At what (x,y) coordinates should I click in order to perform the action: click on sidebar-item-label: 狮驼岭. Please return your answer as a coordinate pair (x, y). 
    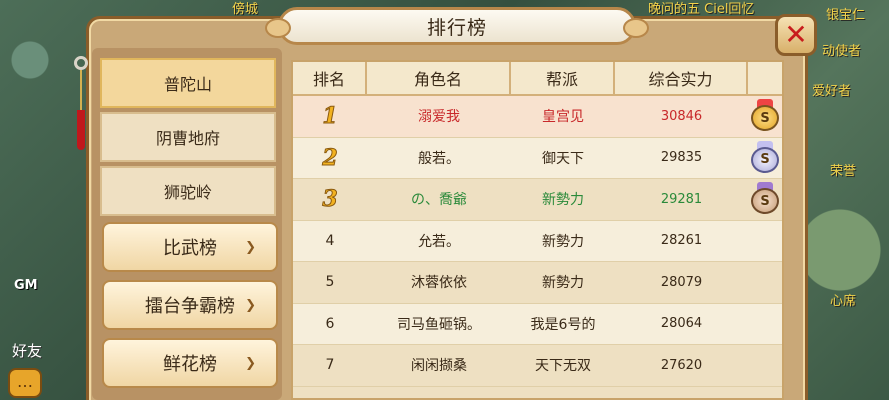
    Looking at the image, I should click on (187, 192).